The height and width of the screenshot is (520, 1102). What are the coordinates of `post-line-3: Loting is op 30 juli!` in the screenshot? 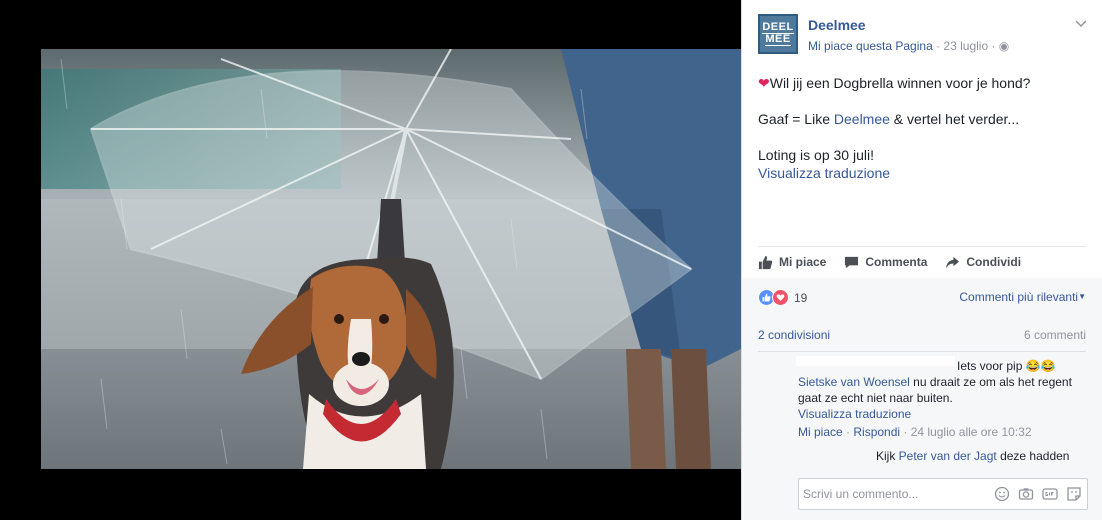 It's located at (923, 155).